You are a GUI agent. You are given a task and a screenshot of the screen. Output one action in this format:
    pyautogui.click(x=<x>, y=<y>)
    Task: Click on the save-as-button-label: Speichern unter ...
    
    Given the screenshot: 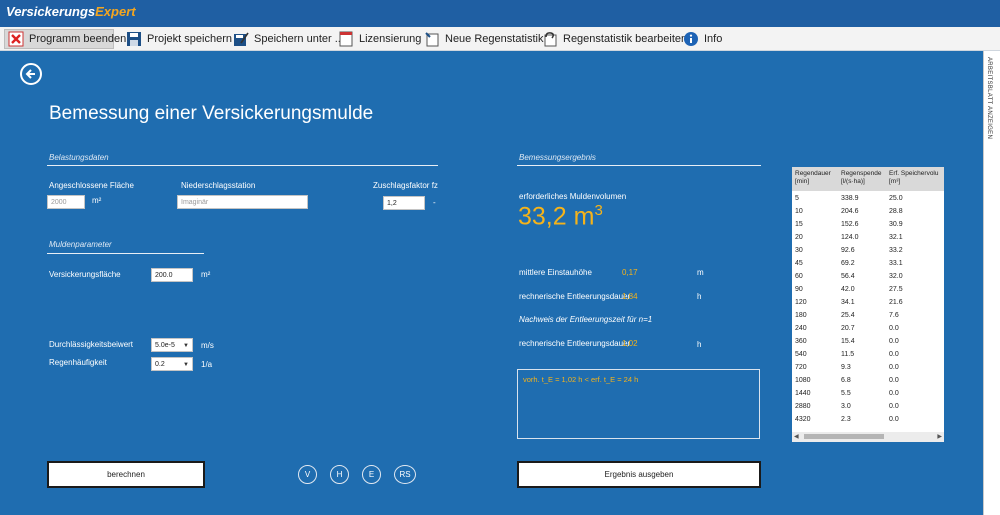 What is the action you would take?
    pyautogui.click(x=299, y=39)
    